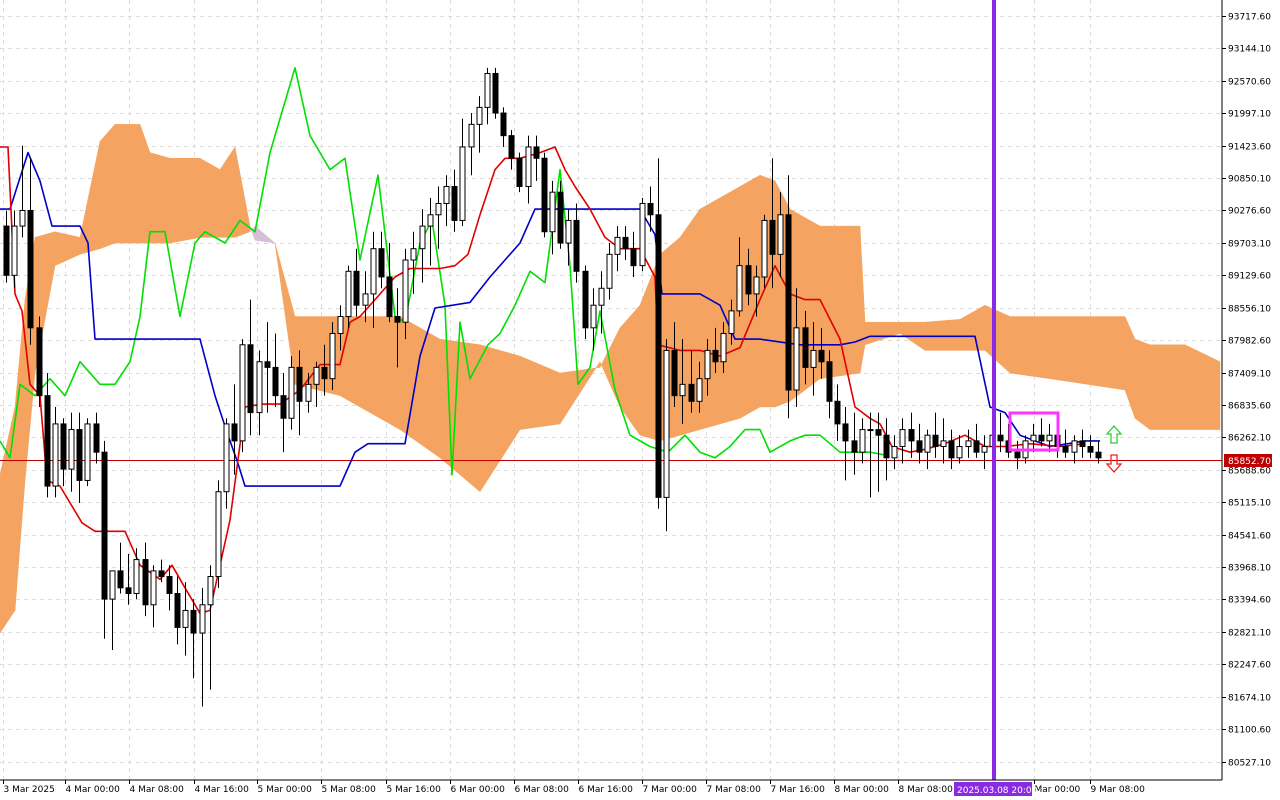 The height and width of the screenshot is (800, 1280). I want to click on price-tick-label: 91423.60, so click(1249, 148).